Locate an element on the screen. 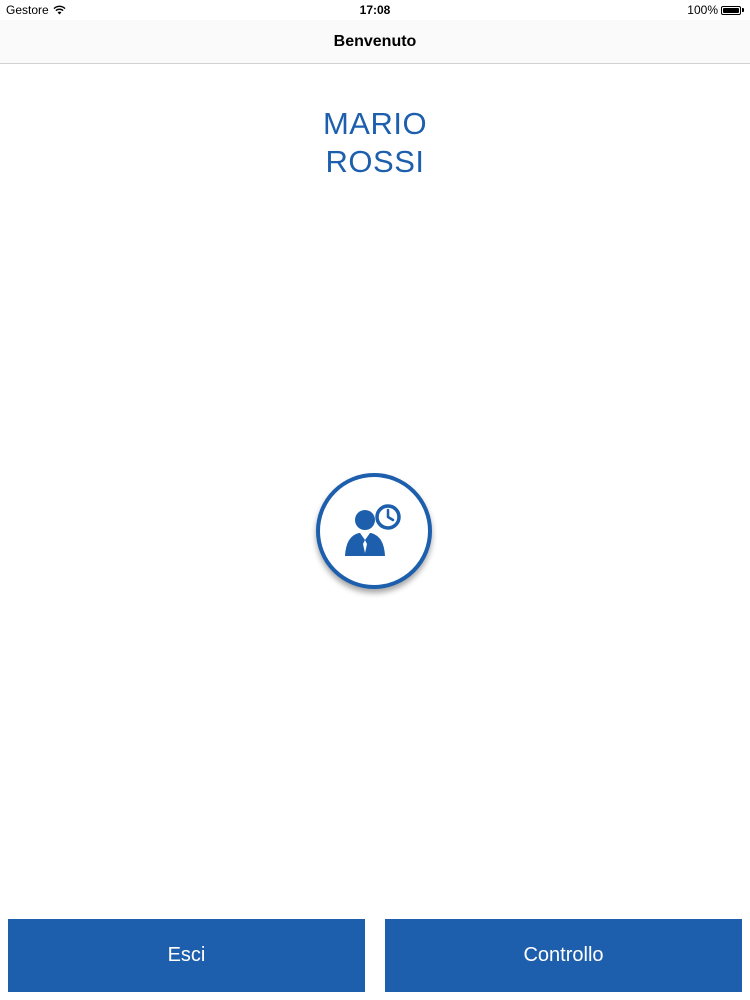  user-name: MARIO ROSSI is located at coordinates (375, 143).